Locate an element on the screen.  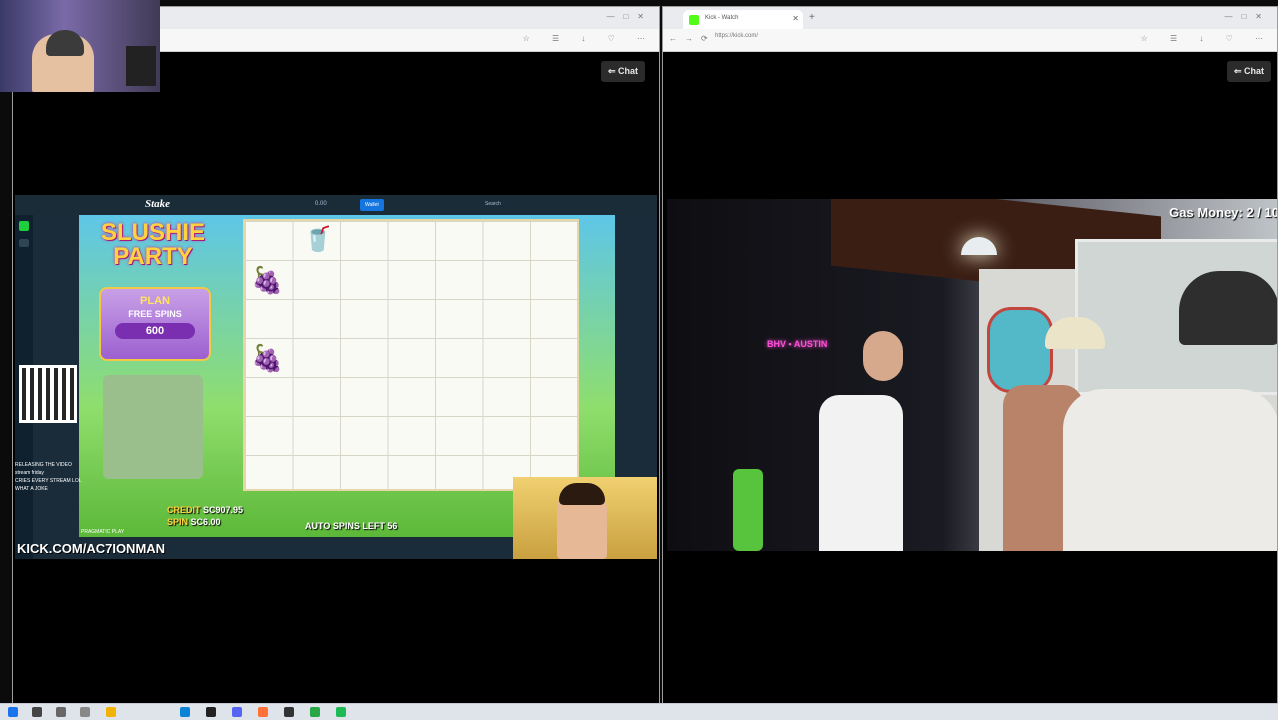
stream-overlay-goal: Gas Money: 2 / 10 is located at coordinates (1223, 212).